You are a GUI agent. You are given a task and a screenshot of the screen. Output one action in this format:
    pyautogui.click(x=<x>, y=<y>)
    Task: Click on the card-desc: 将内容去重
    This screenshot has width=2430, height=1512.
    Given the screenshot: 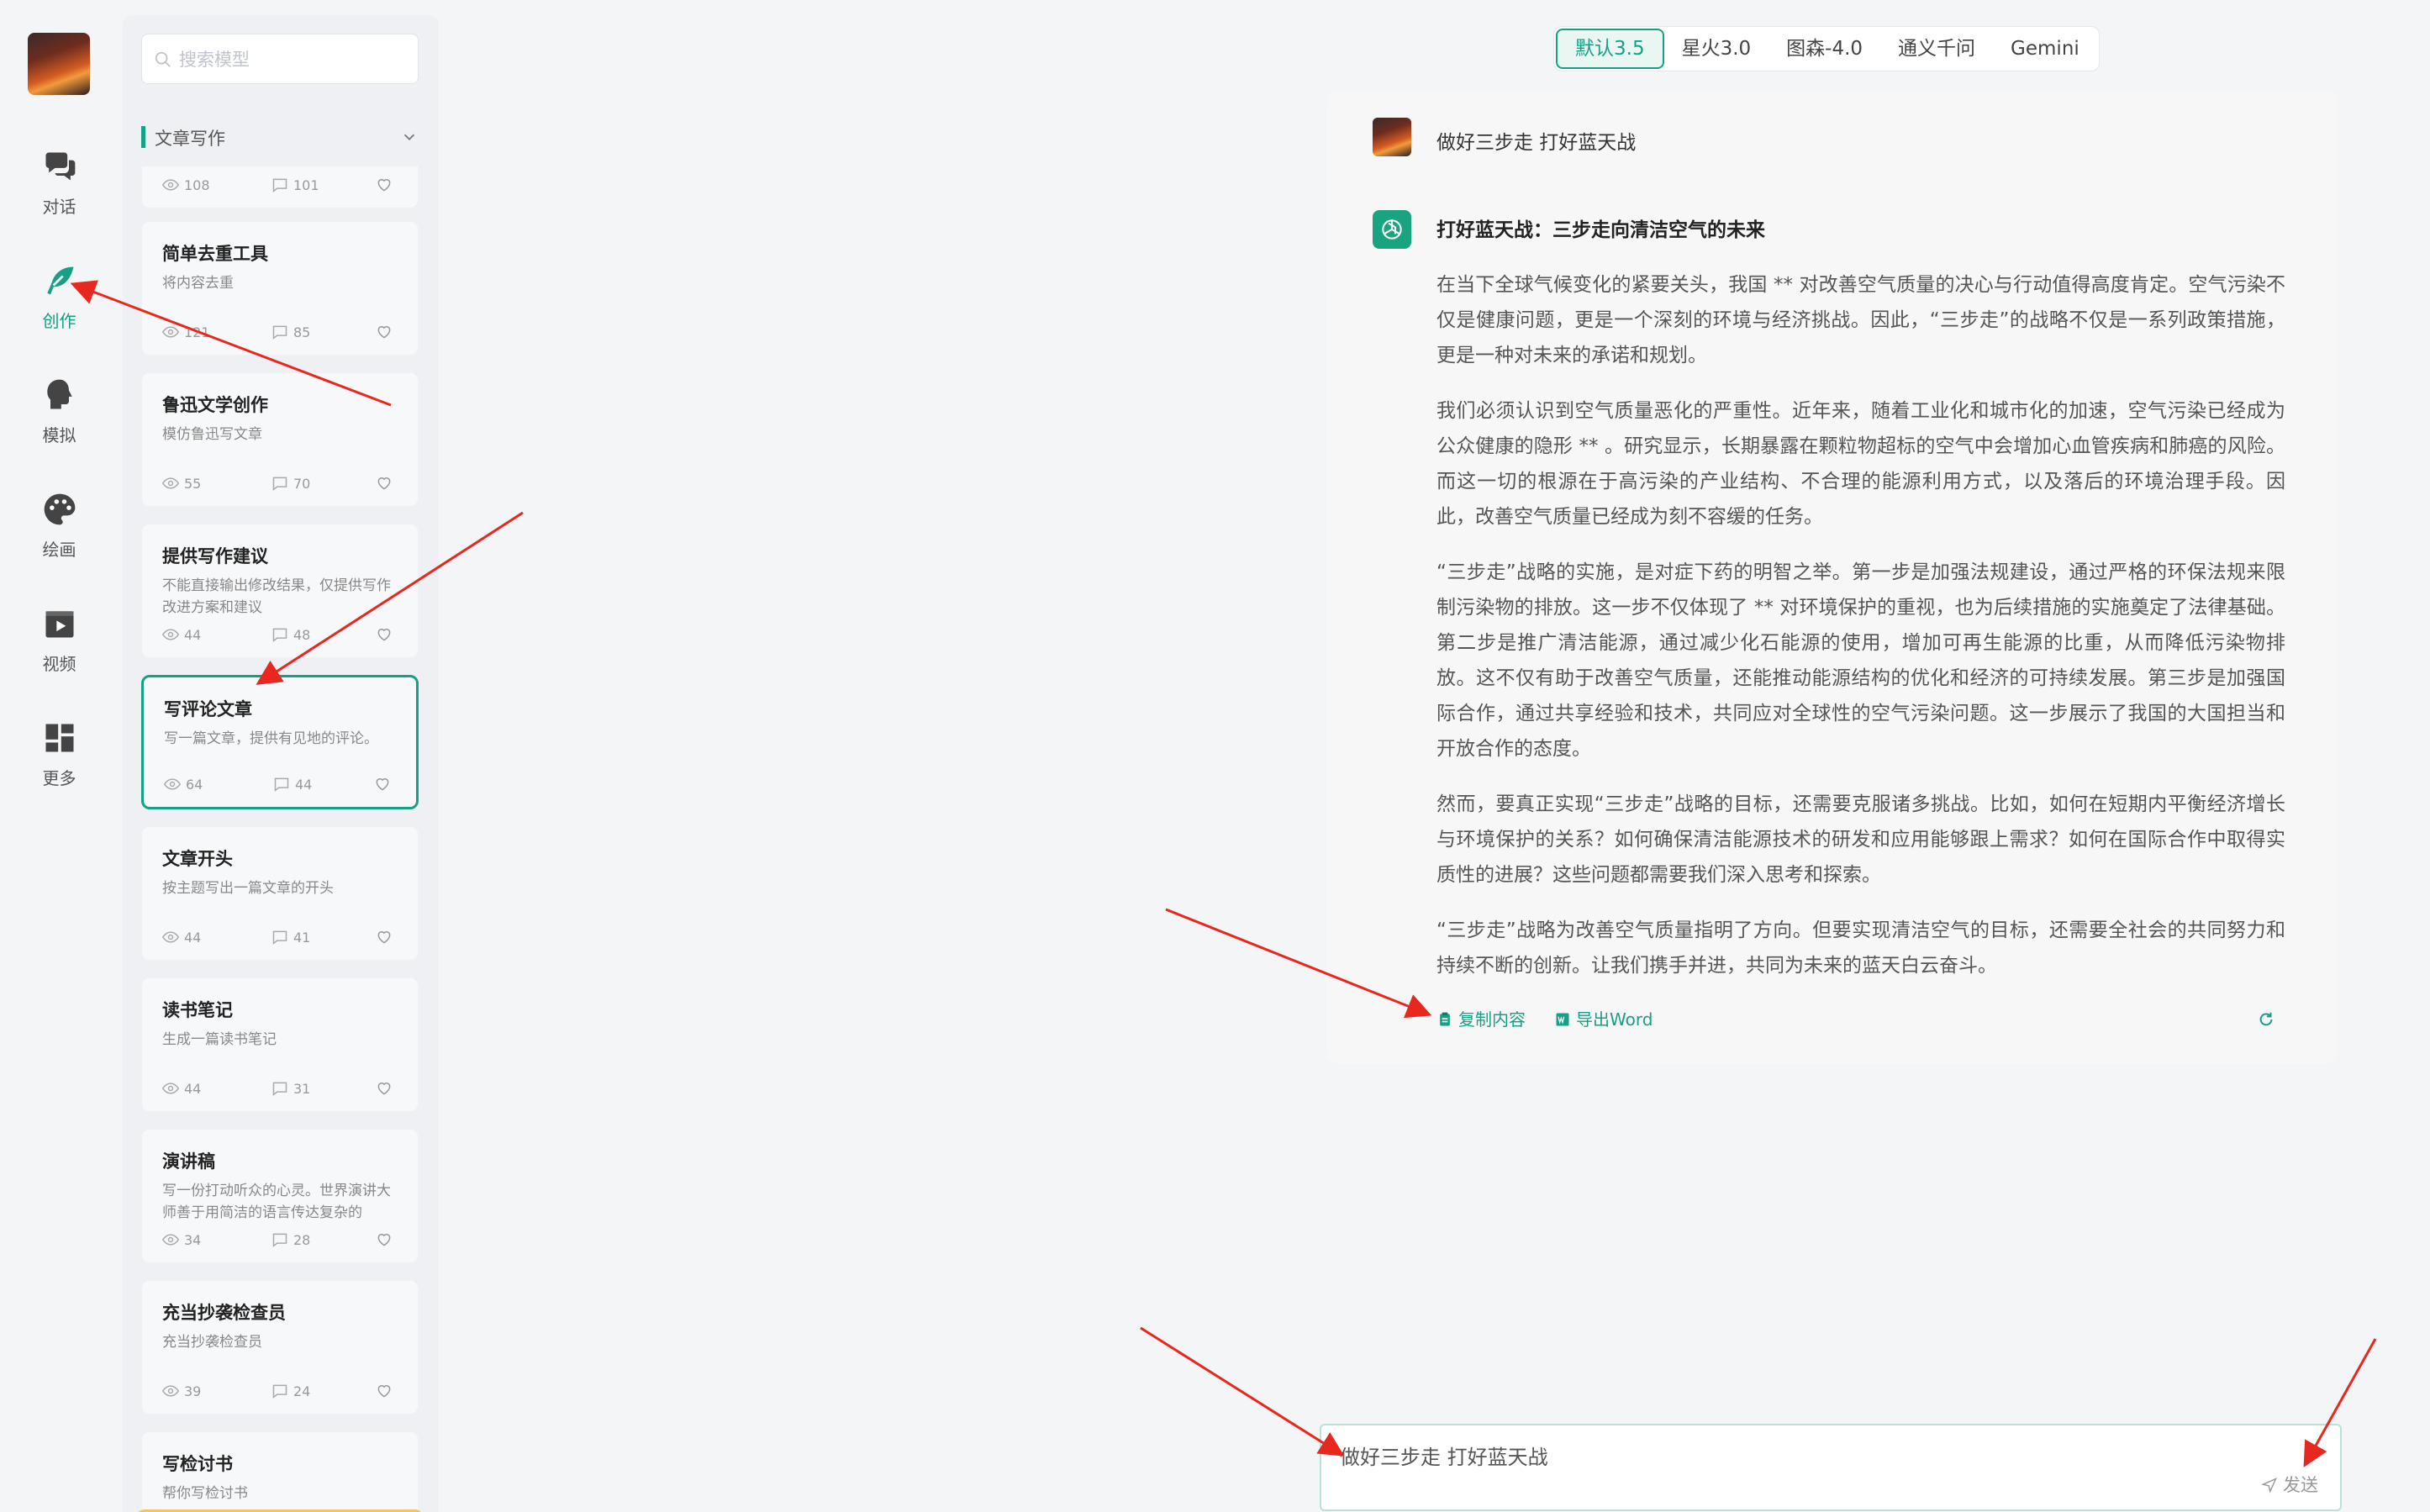 What is the action you would take?
    pyautogui.click(x=198, y=283)
    